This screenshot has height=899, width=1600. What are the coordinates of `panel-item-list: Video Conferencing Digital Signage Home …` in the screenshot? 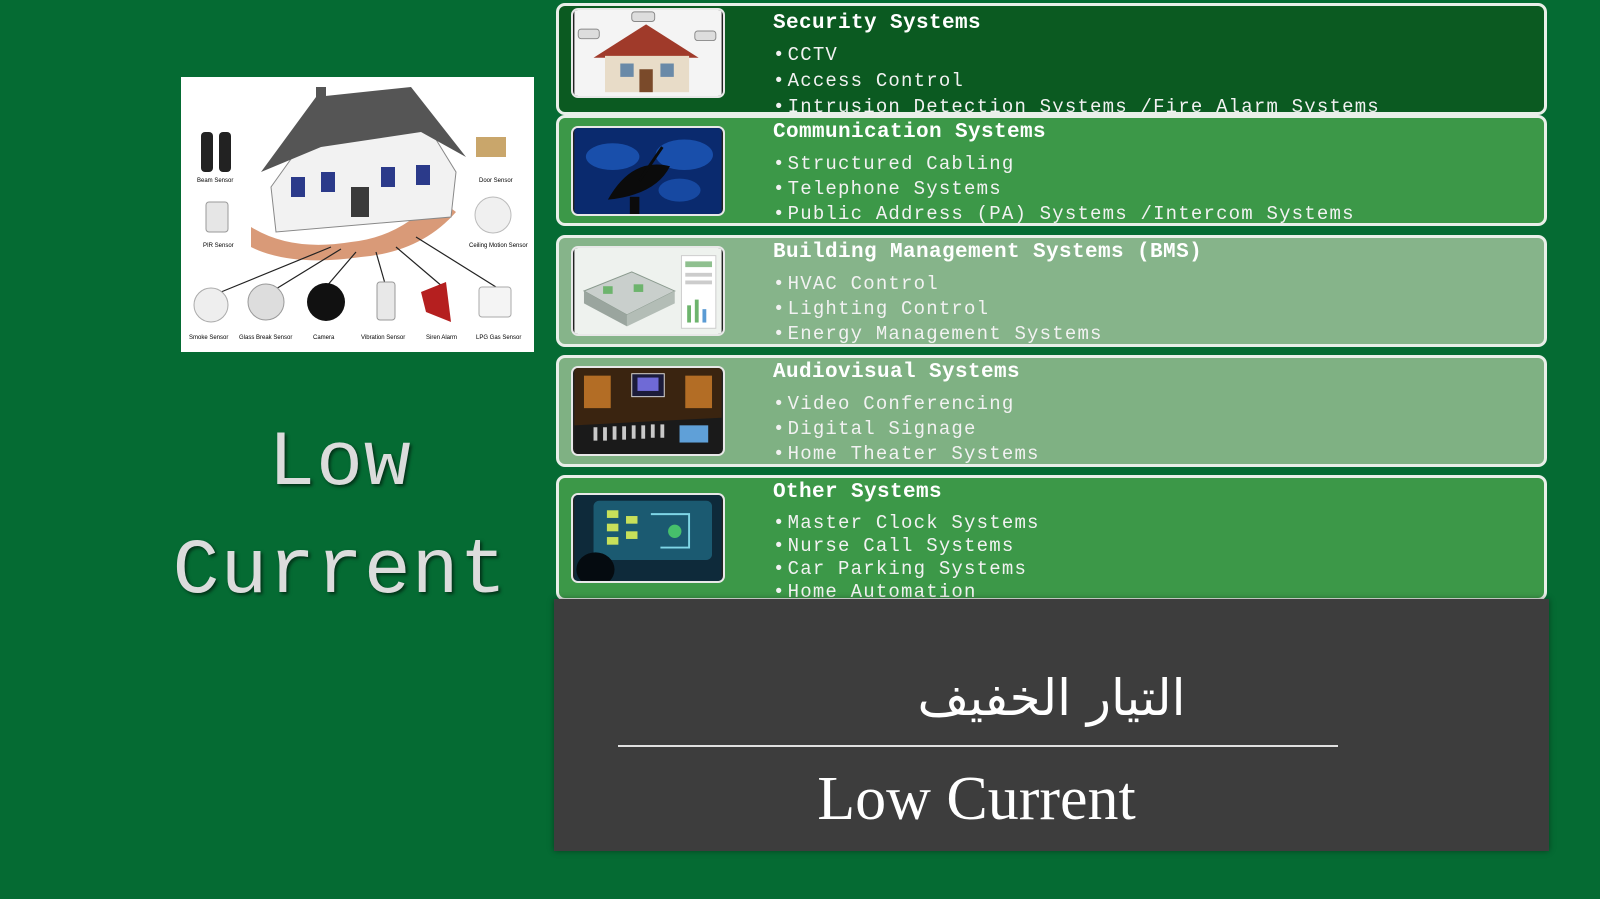 It's located at (906, 428).